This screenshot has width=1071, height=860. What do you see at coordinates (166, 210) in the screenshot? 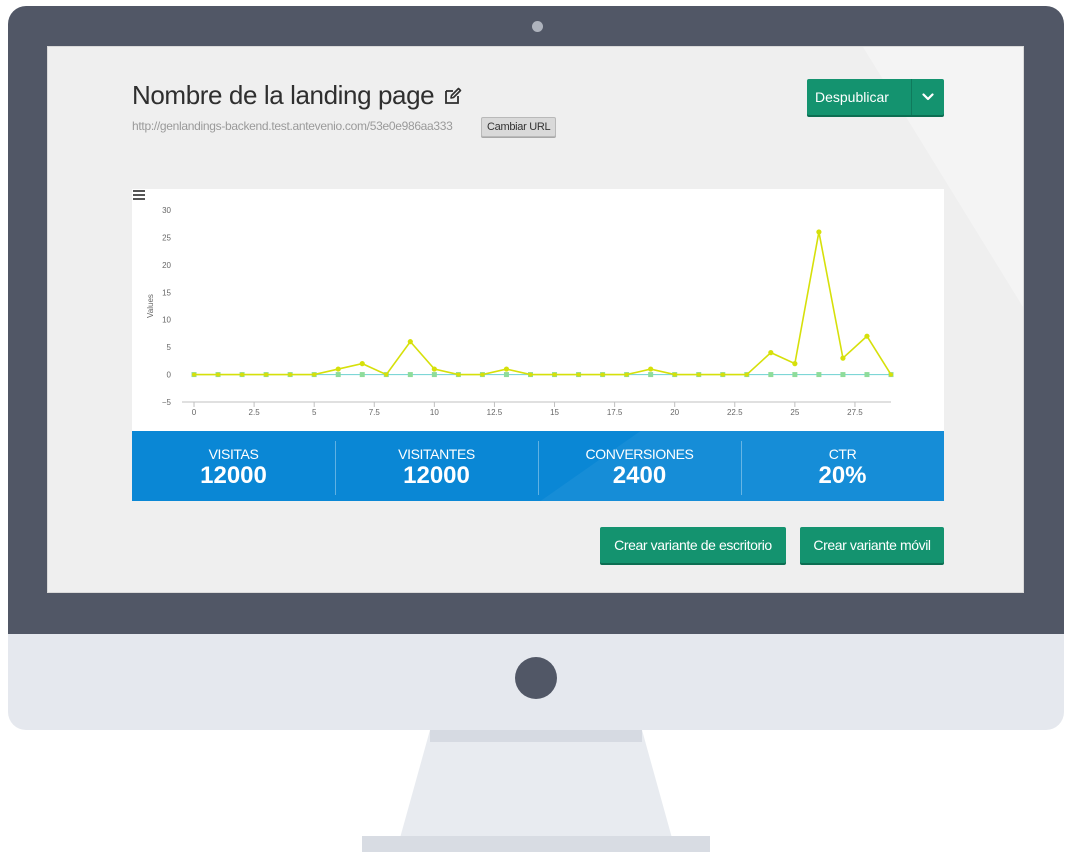
I see `y-tick-label: 30` at bounding box center [166, 210].